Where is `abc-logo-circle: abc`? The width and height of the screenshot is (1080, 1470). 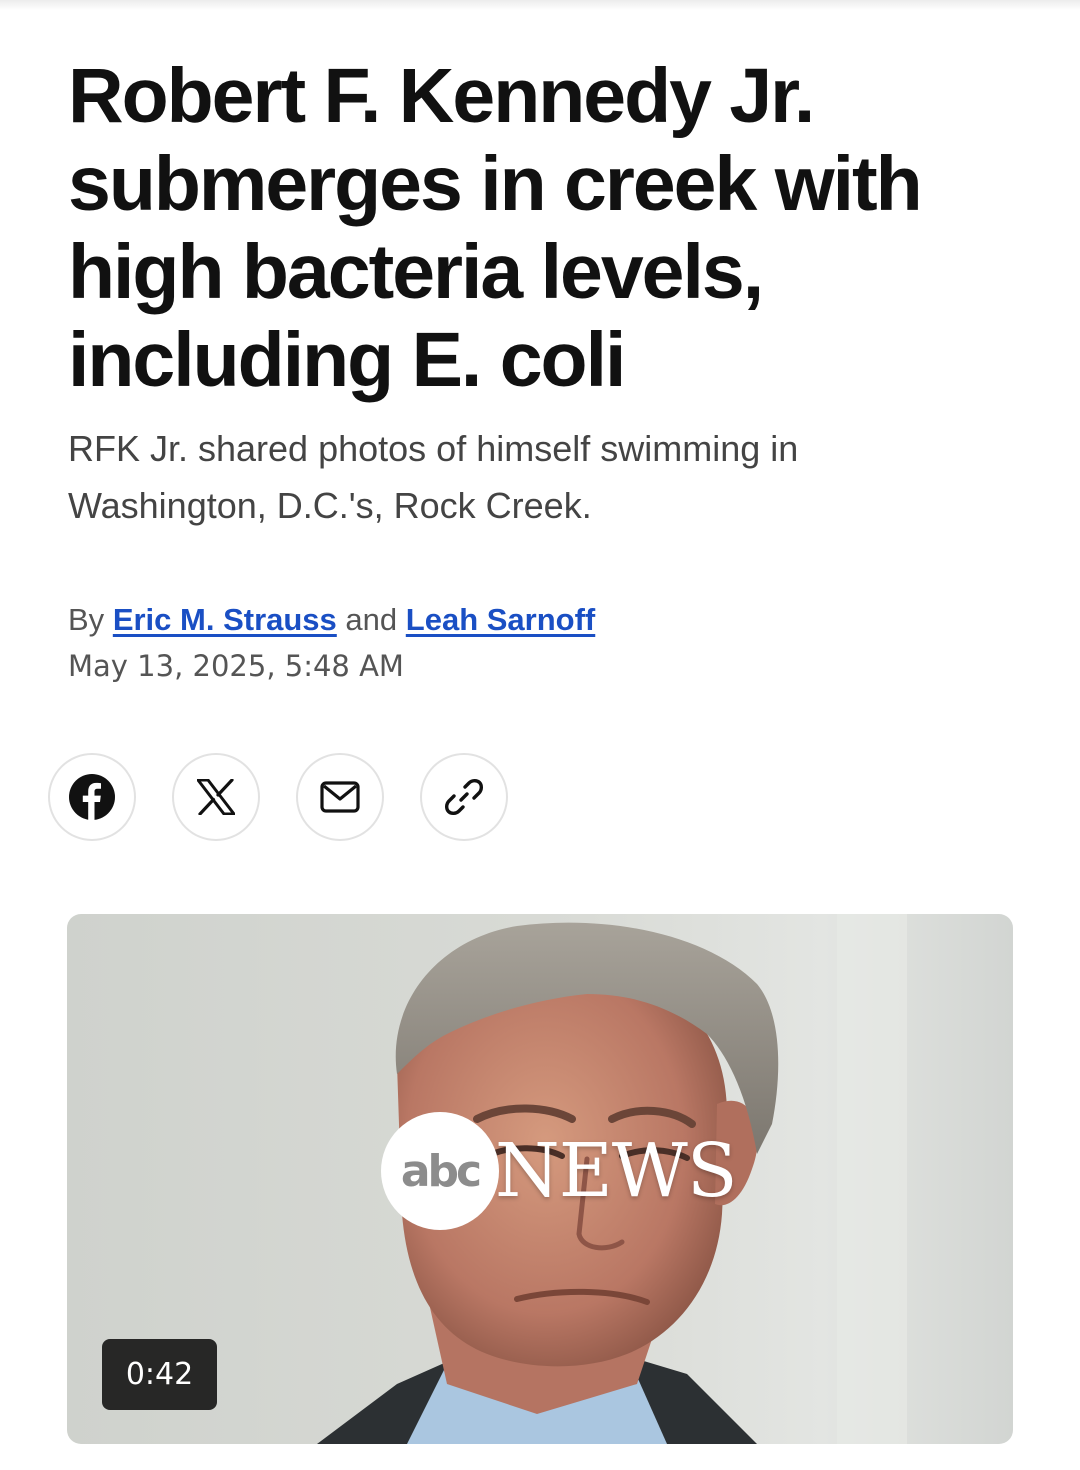 abc-logo-circle: abc is located at coordinates (440, 1171).